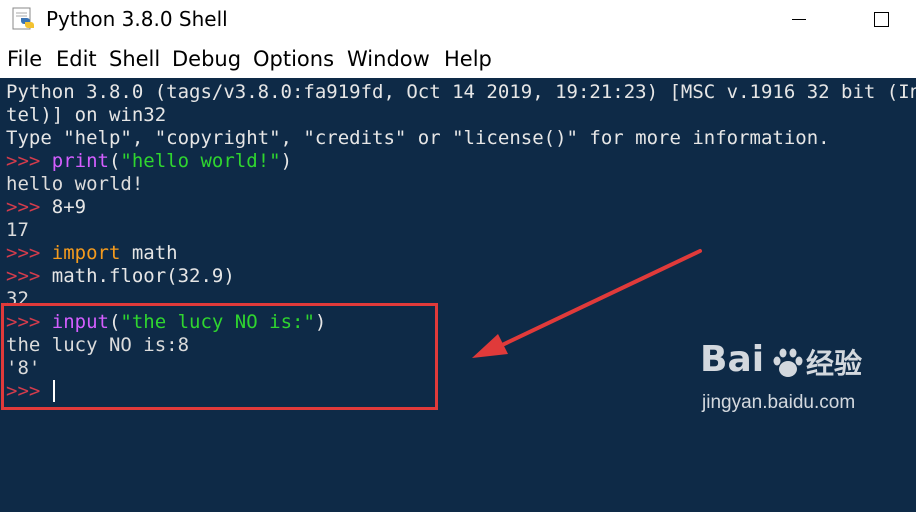 The image size is (916, 512). I want to click on input-line: >>> print("hello world!"), so click(149, 161).